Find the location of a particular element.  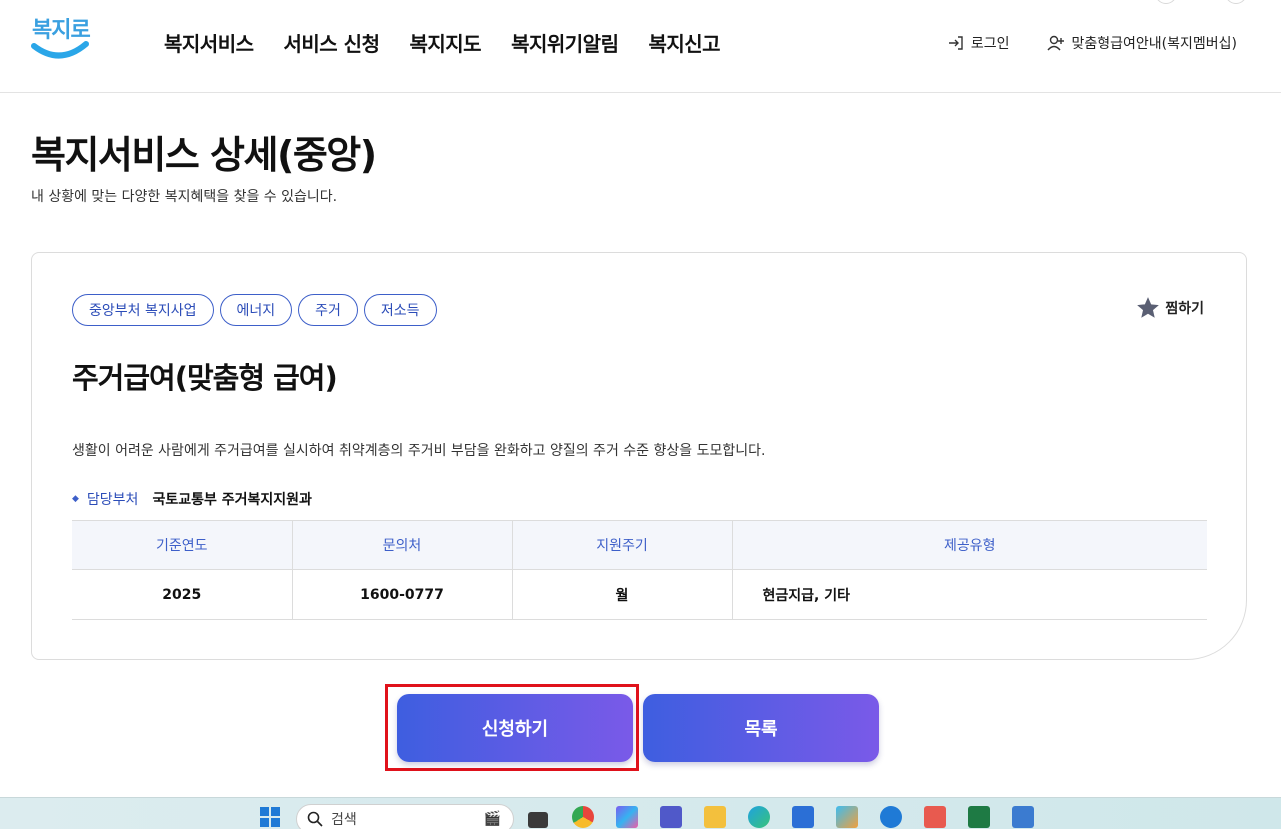

copilot-app-icon is located at coordinates (847, 817).